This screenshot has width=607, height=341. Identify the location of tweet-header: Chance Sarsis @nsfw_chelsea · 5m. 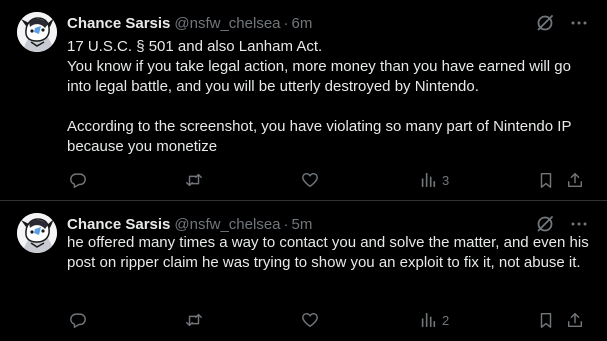
(189, 224).